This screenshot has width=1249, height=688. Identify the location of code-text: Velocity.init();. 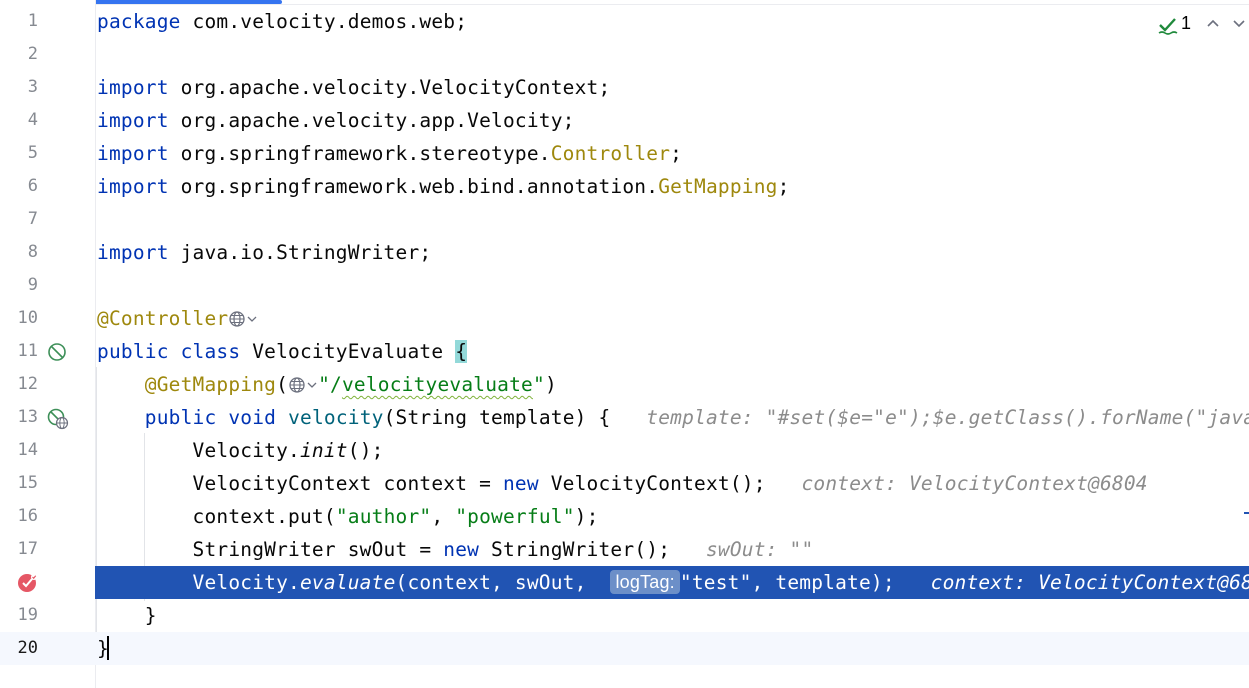
(240, 450).